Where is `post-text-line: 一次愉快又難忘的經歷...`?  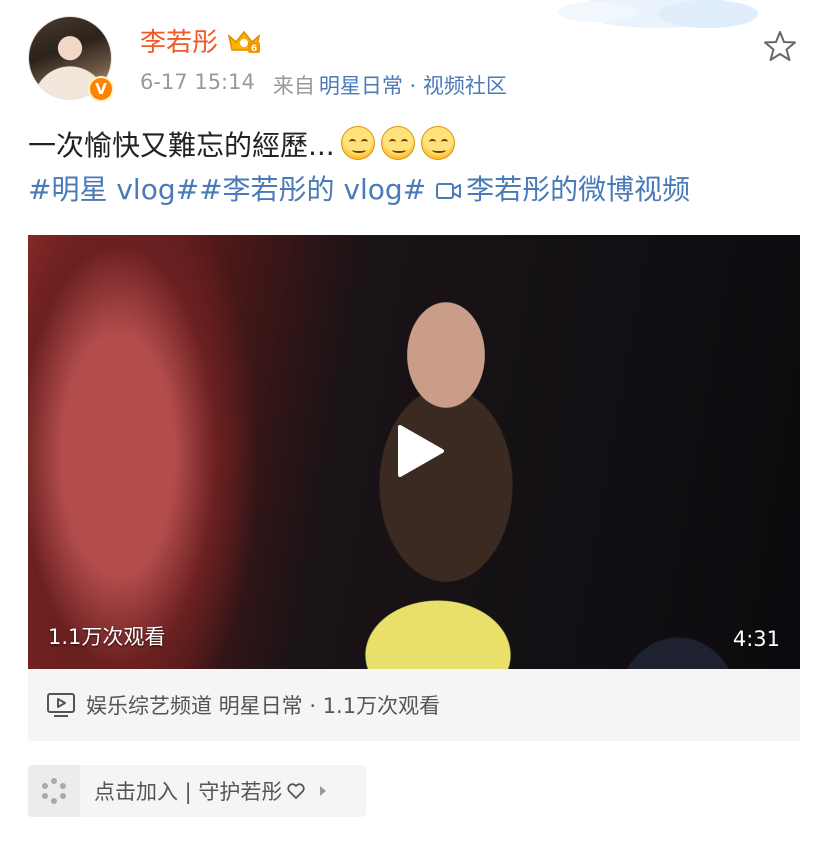
post-text-line: 一次愉快又難忘的經歷... is located at coordinates (418, 146).